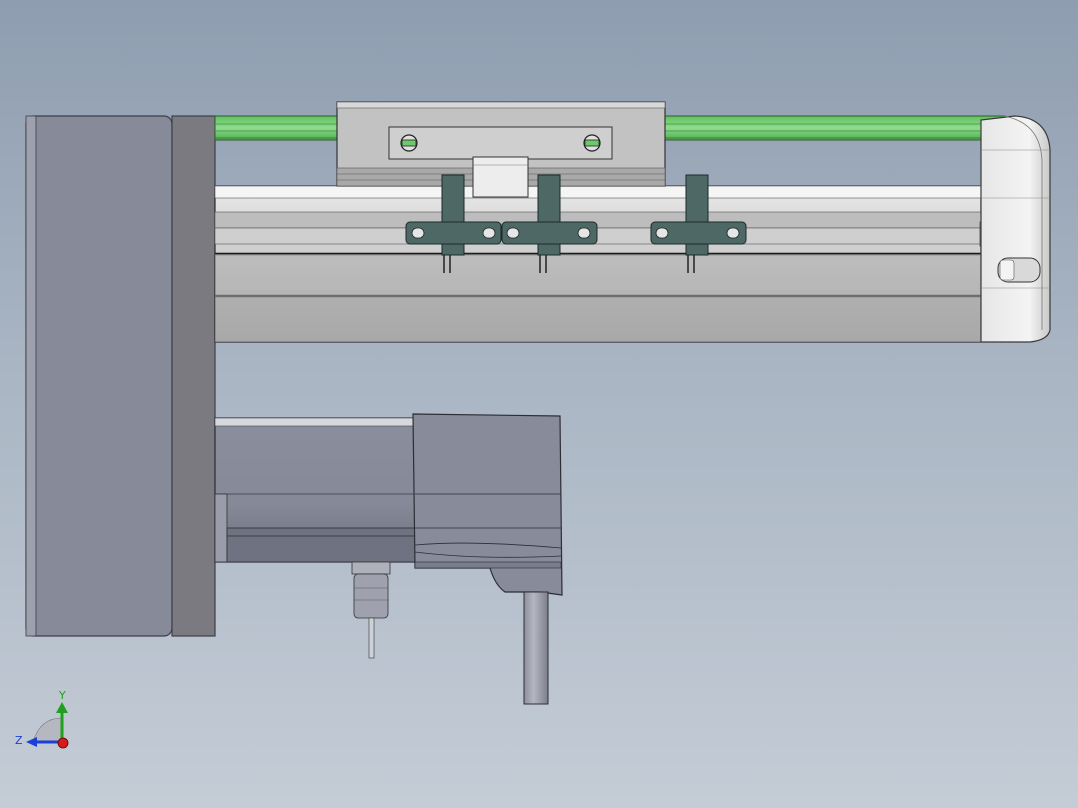  What do you see at coordinates (610, 264) in the screenshot?
I see `linear-rail` at bounding box center [610, 264].